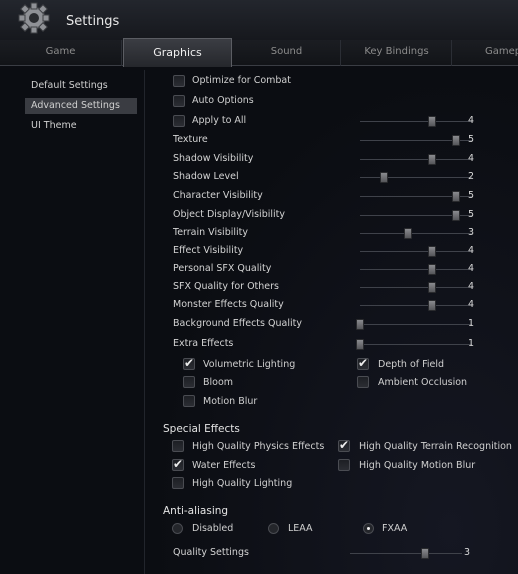 The image size is (518, 574). What do you see at coordinates (334, 305) in the screenshot?
I see `slider-row-monster-effects-quality: Monster Effects Quality 4` at bounding box center [334, 305].